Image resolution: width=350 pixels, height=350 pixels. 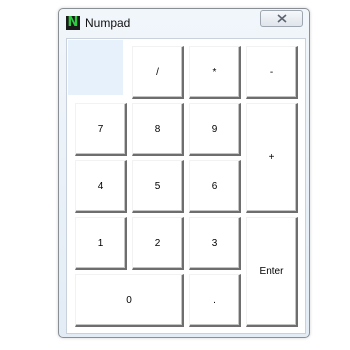 I want to click on key-minus: -, so click(x=272, y=72).